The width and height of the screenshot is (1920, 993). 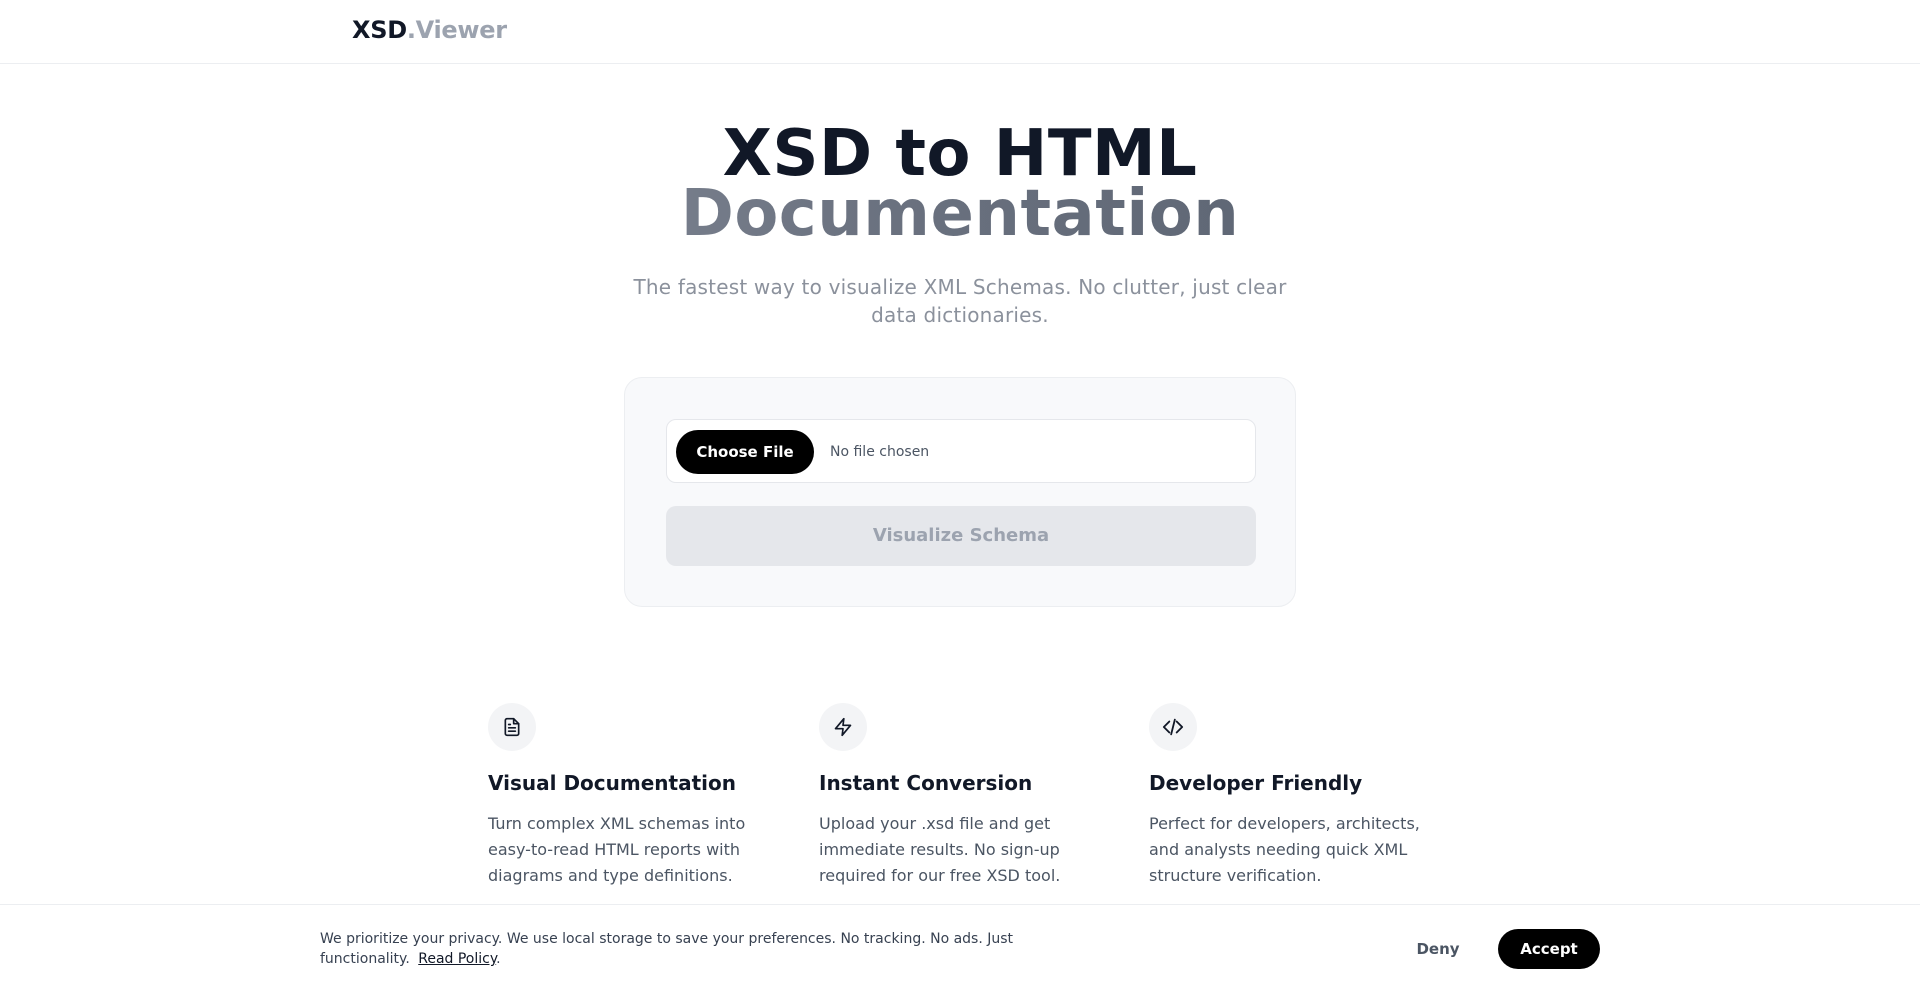 I want to click on file-status-text: No file chosen, so click(x=880, y=452).